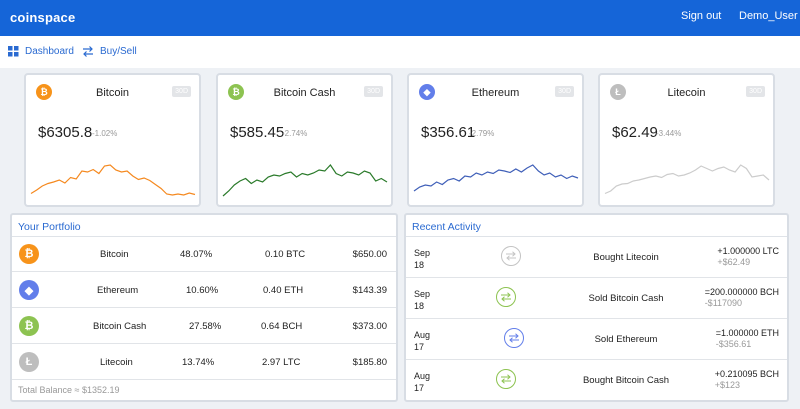 The image size is (800, 409). Describe the element at coordinates (49, 51) in the screenshot. I see `nav-dashboard-label: Dashboard` at that location.